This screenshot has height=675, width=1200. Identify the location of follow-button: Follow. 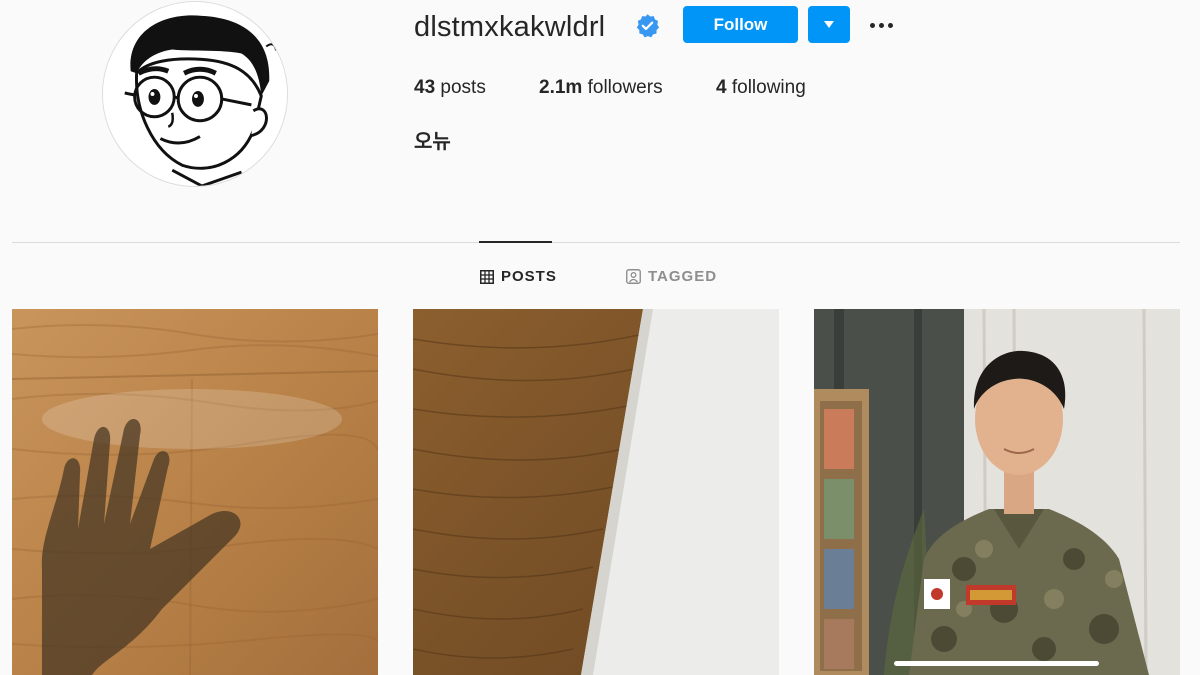
(740, 24).